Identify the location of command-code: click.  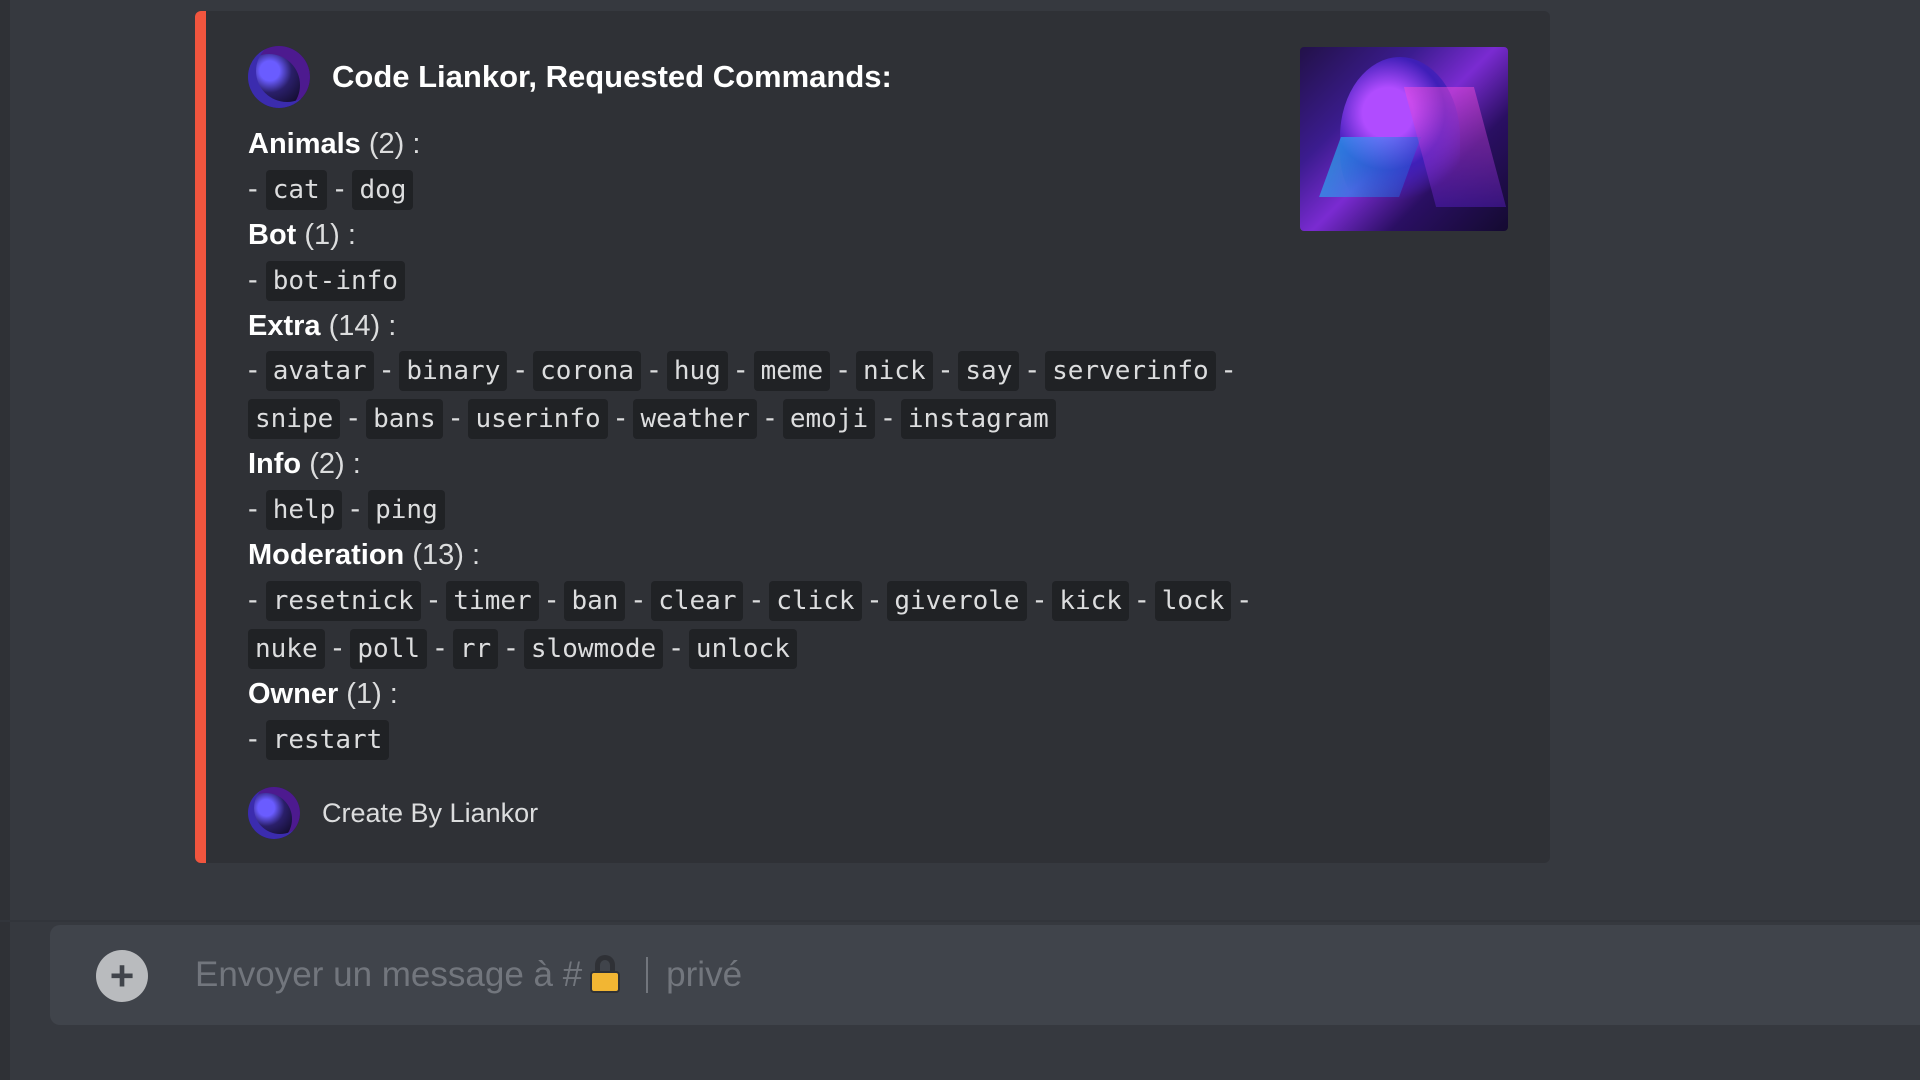
(815, 600).